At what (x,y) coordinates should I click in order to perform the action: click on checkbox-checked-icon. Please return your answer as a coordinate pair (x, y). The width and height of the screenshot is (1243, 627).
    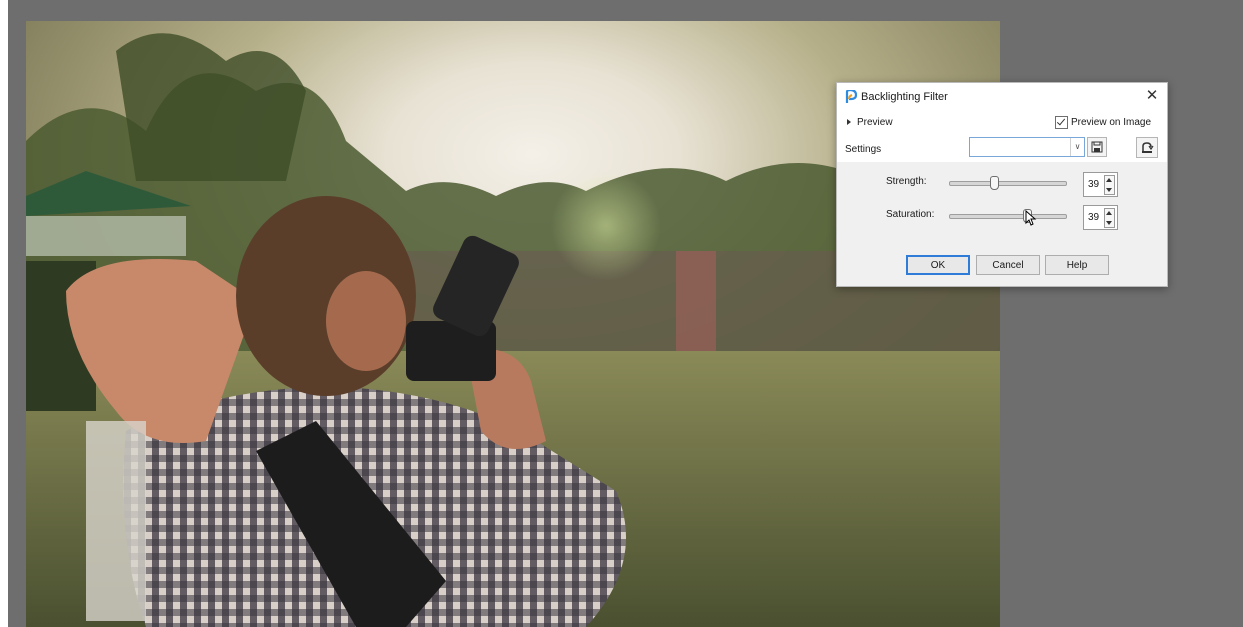
    Looking at the image, I should click on (1061, 122).